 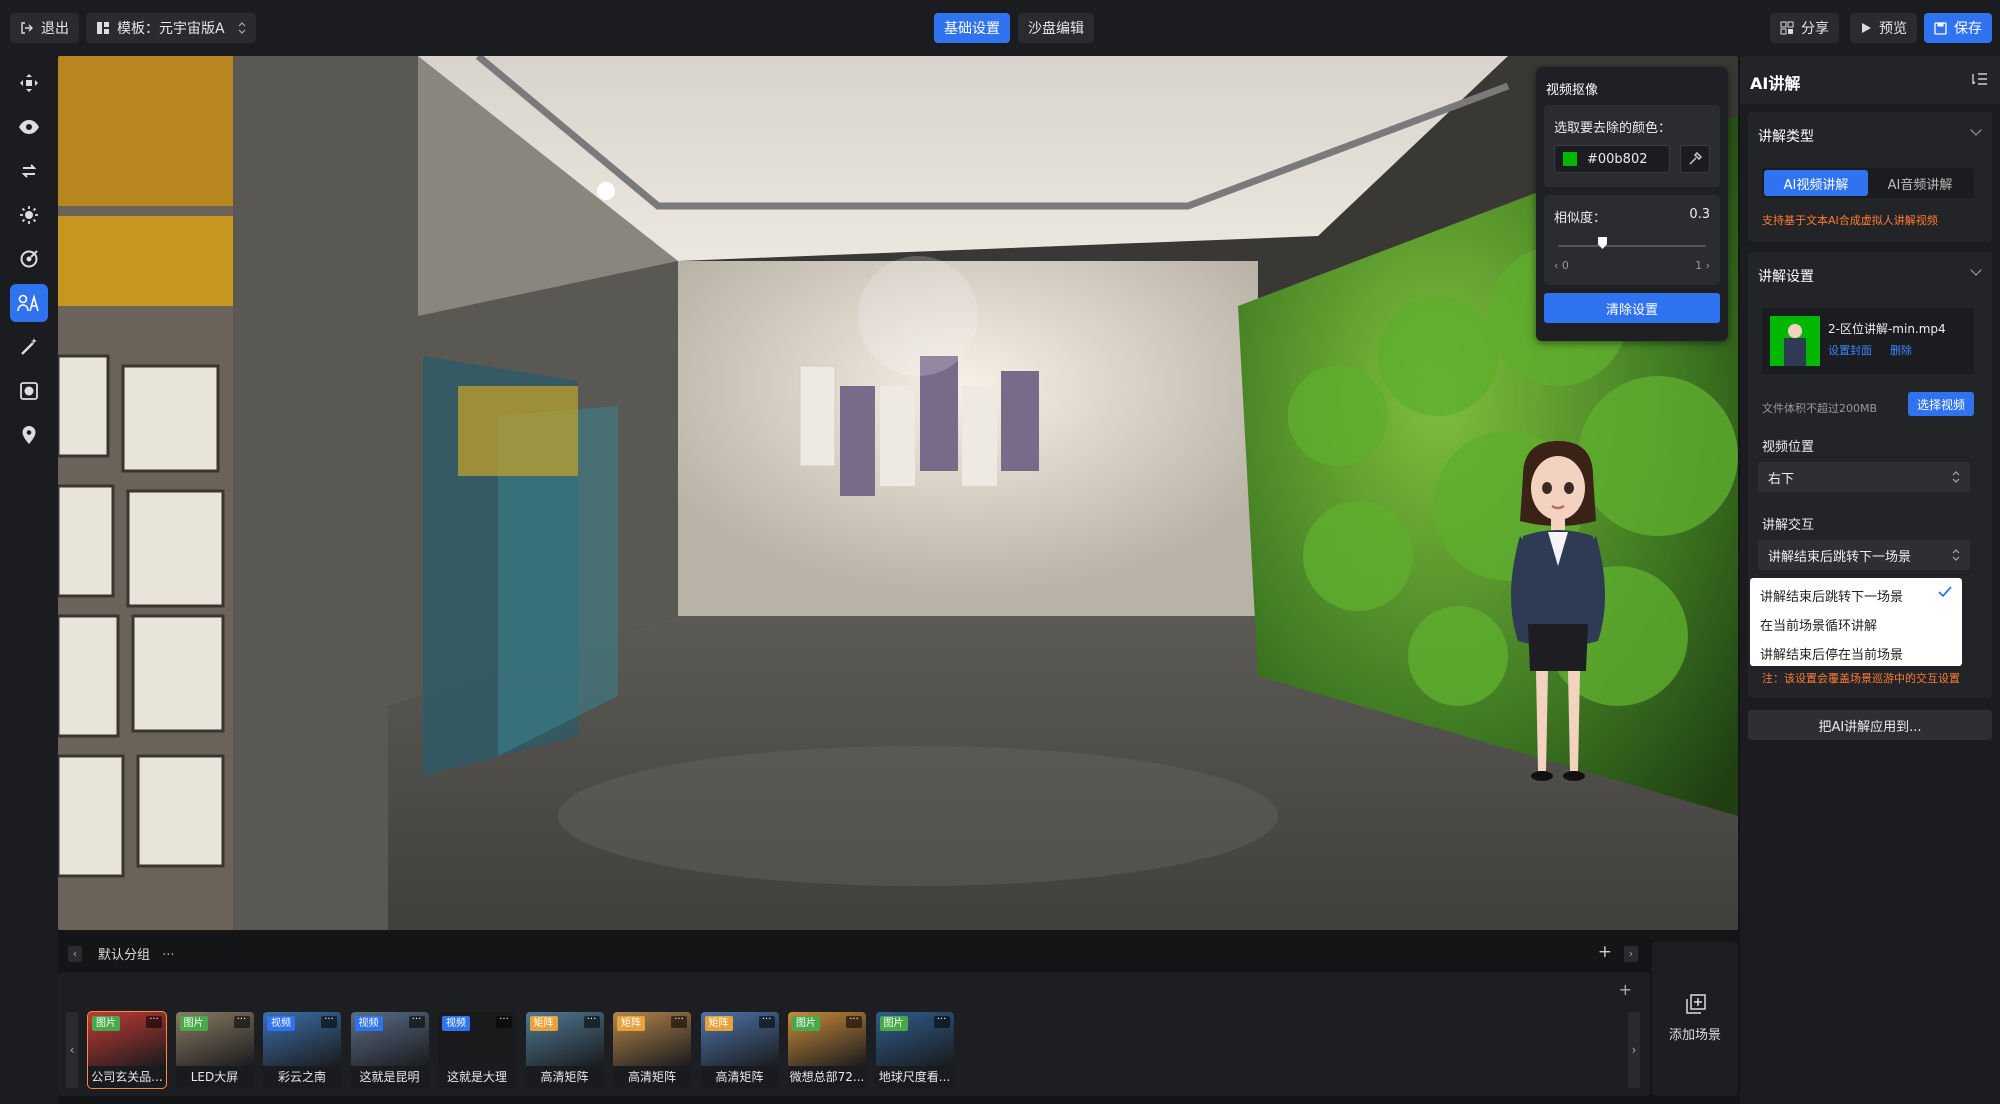 I want to click on interaction-dropdown-menu: 讲解结束后跳转下一场景 在当前场景循环讲解 讲解结束后停在当前场景, so click(x=1856, y=622).